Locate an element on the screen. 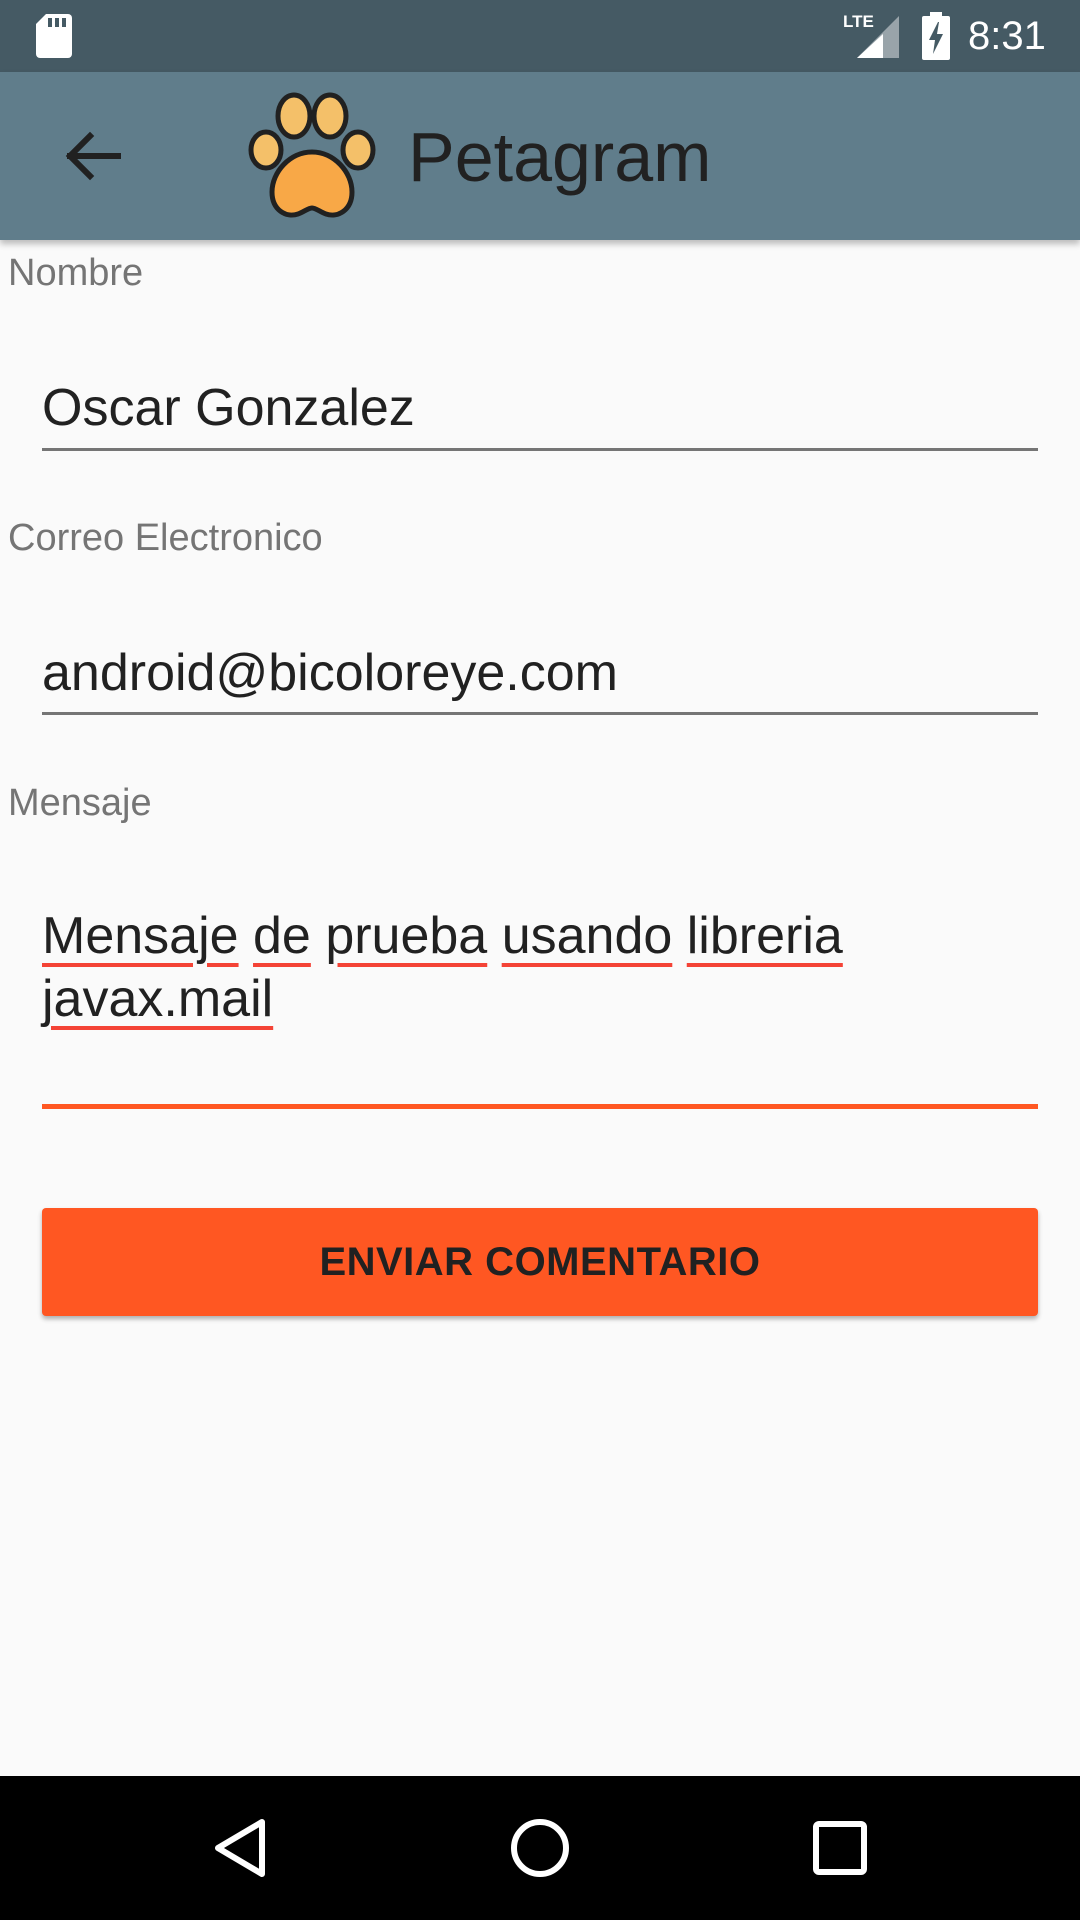  app-bar: Petagram is located at coordinates (540, 156).